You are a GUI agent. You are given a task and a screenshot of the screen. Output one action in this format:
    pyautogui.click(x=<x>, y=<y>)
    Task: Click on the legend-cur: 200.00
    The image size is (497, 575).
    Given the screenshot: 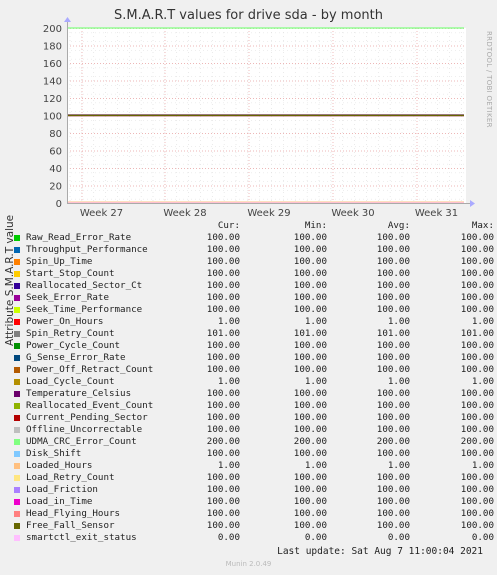 What is the action you would take?
    pyautogui.click(x=223, y=441)
    